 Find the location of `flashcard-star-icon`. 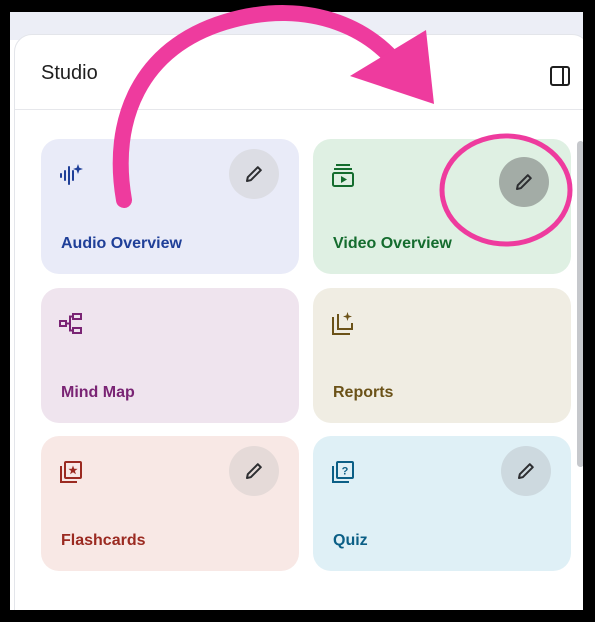

flashcard-star-icon is located at coordinates (71, 472).